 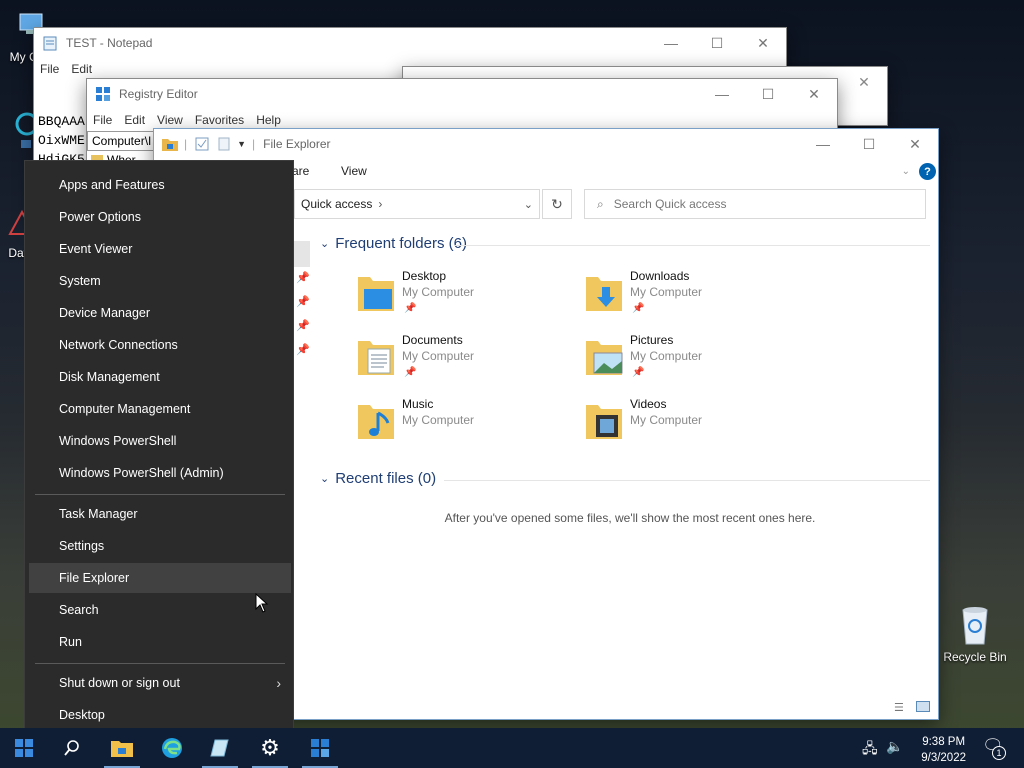 I want to click on folder-tile-videos: Videos My Computer, so click(x=694, y=427).